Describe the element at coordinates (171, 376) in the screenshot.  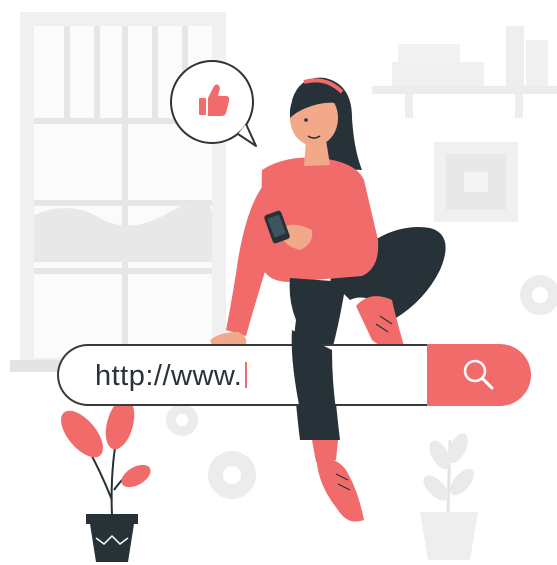
I see `url-text: http://www.` at that location.